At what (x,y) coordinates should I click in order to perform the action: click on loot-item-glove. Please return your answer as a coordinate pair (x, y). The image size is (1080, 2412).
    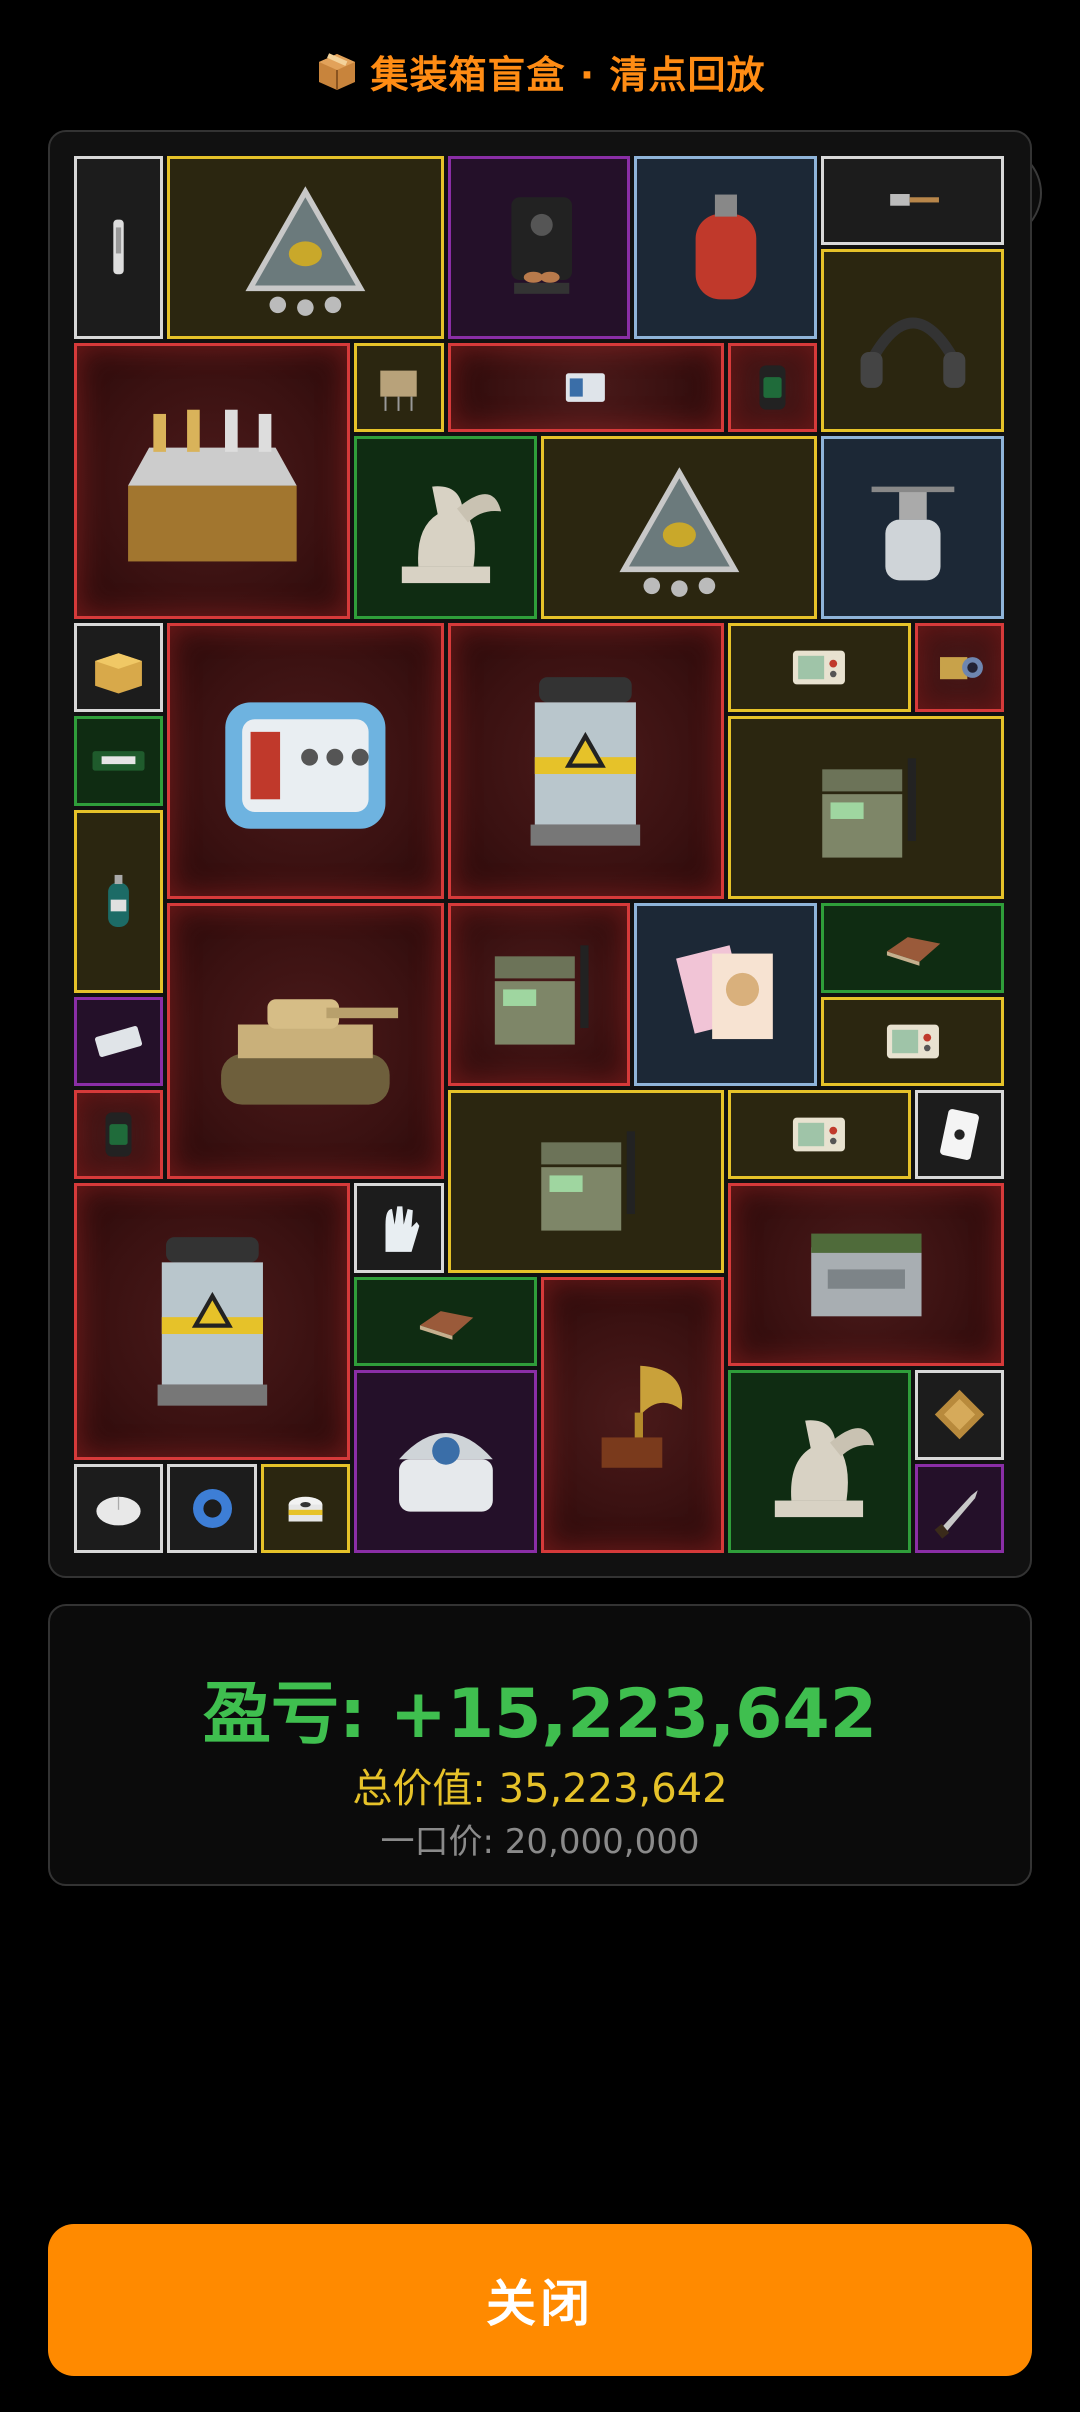
    Looking at the image, I should click on (399, 1228).